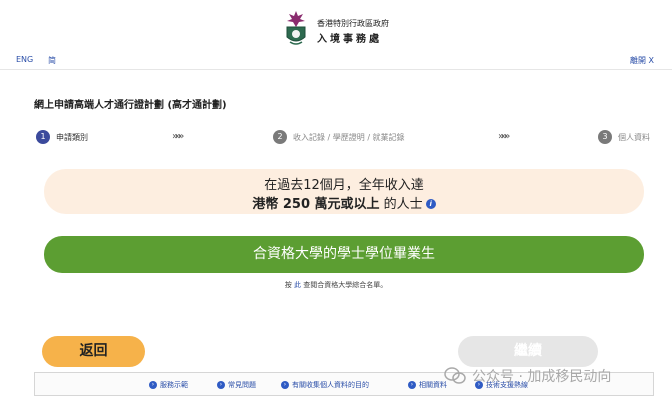 The height and width of the screenshot is (412, 672). I want to click on language-english-link: ENG, so click(24, 59).